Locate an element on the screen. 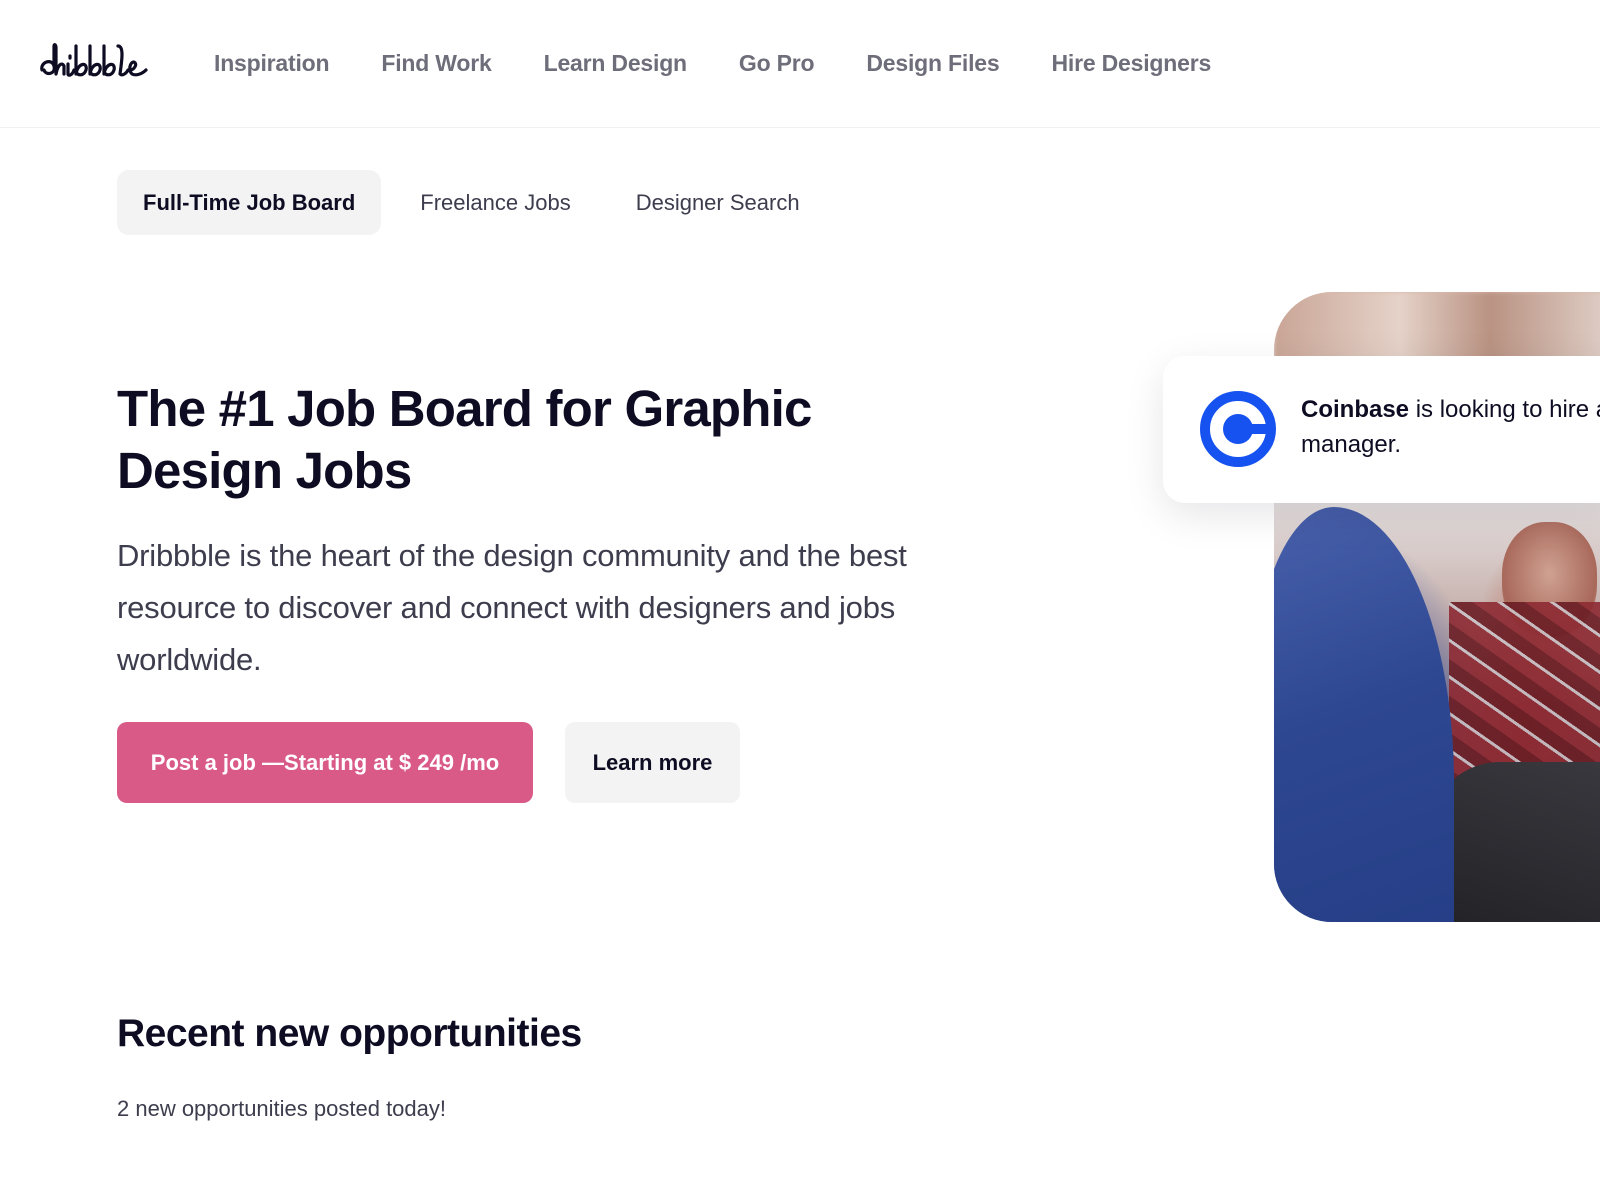  tab-full-time-job-board: Full-Time Job Board is located at coordinates (249, 202).